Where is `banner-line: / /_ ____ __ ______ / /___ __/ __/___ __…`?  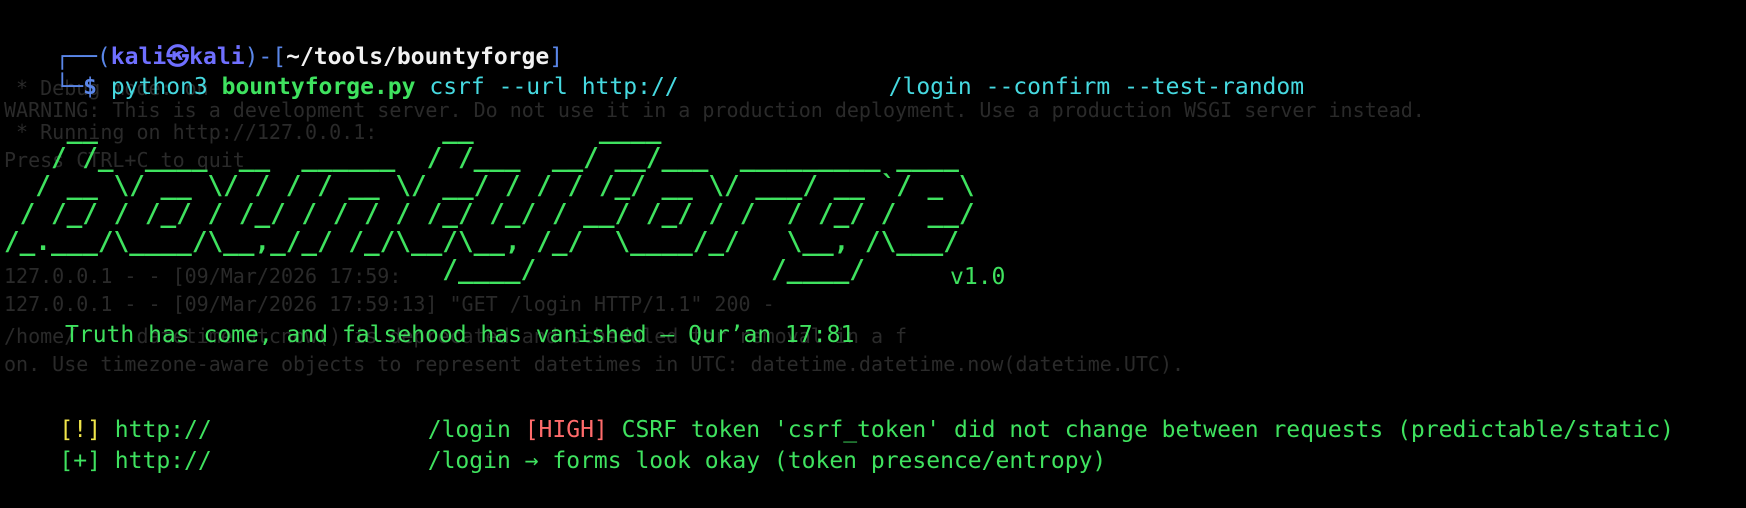 banner-line: / /_ ____ __ ______ / /___ __/ __/___ __… is located at coordinates (489, 158).